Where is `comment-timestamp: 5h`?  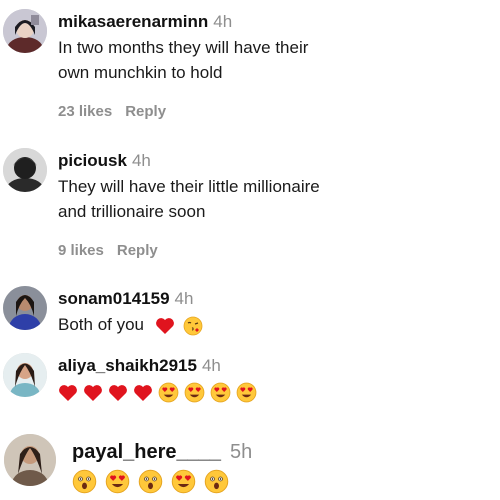 comment-timestamp: 5h is located at coordinates (241, 452).